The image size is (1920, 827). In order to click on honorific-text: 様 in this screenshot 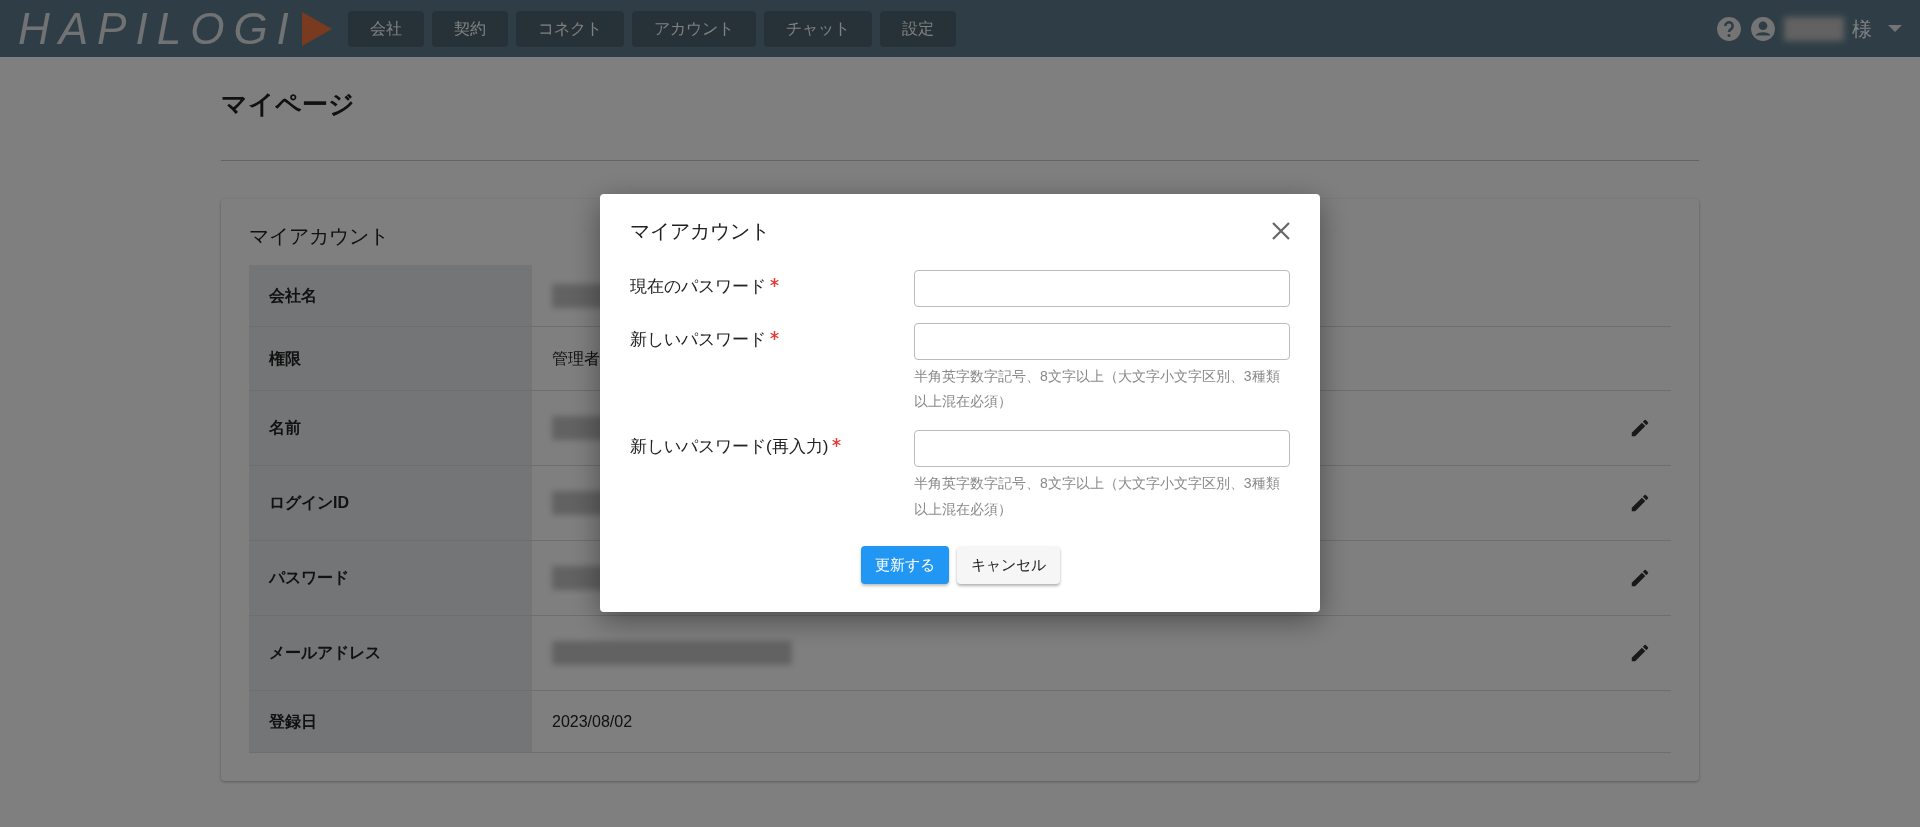, I will do `click(1862, 29)`.